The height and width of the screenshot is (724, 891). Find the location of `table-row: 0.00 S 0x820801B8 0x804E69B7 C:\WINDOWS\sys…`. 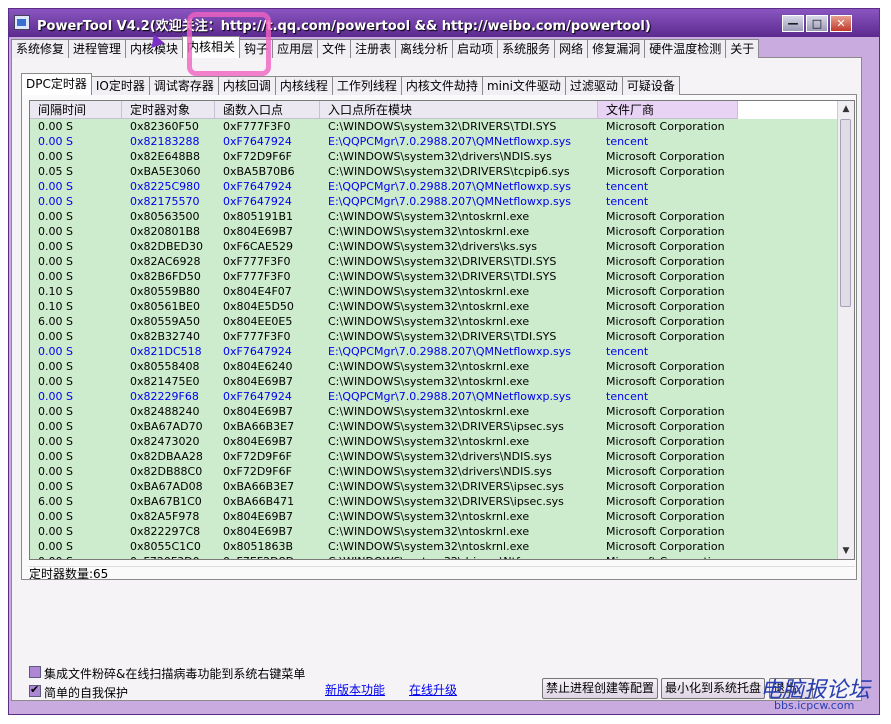

table-row: 0.00 S 0x820801B8 0x804E69B7 C:\WINDOWS\sys… is located at coordinates (435, 231).